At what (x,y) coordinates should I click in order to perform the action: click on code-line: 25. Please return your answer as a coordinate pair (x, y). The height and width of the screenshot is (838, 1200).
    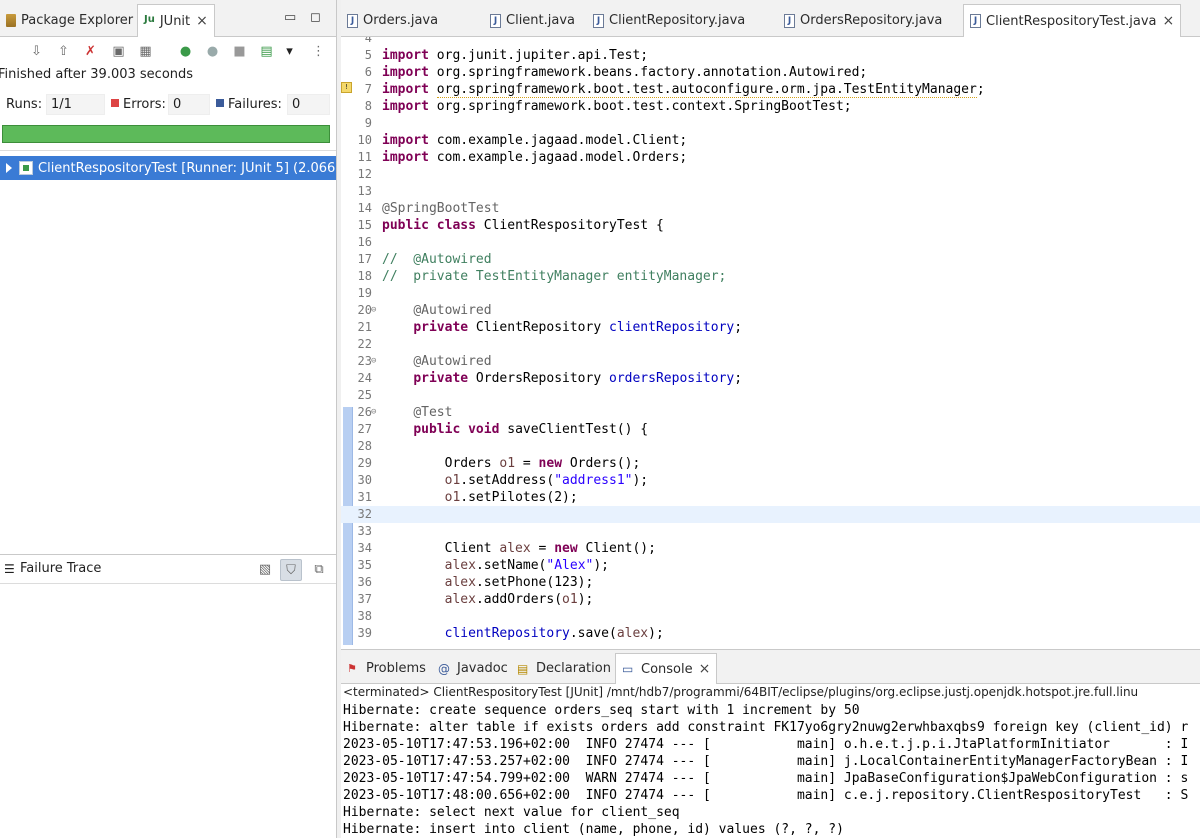
    Looking at the image, I should click on (770, 395).